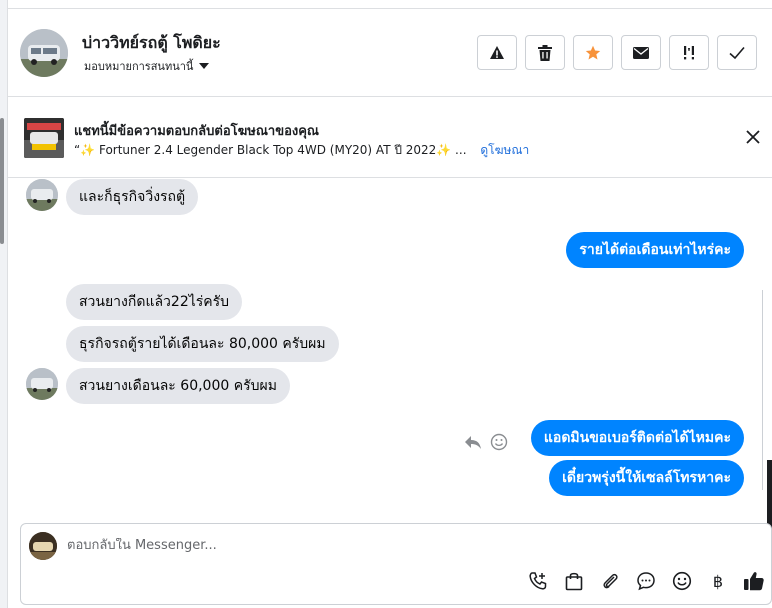 This screenshot has height=608, width=772. I want to click on attach-button, so click(610, 581).